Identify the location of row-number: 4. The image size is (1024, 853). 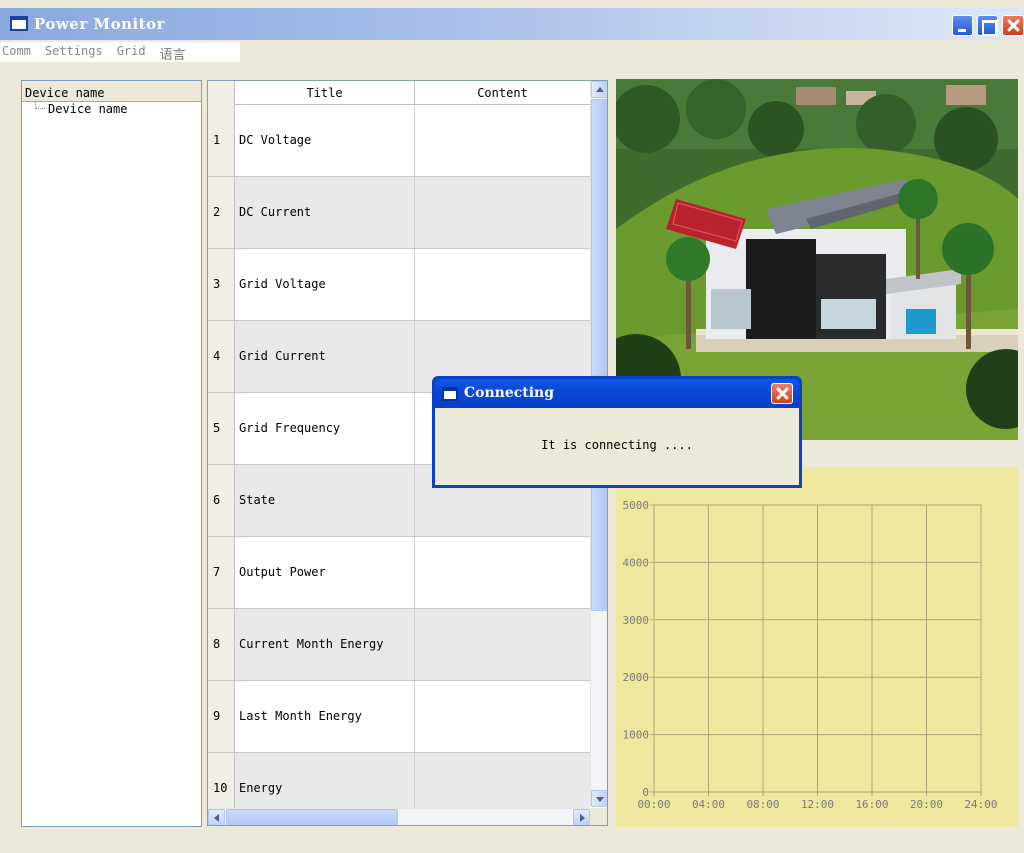
(221, 356).